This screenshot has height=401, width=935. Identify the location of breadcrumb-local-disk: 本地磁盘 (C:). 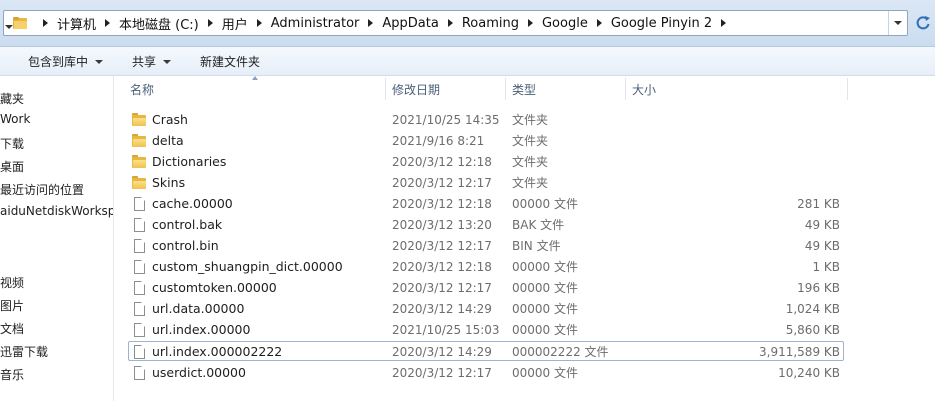
(159, 23).